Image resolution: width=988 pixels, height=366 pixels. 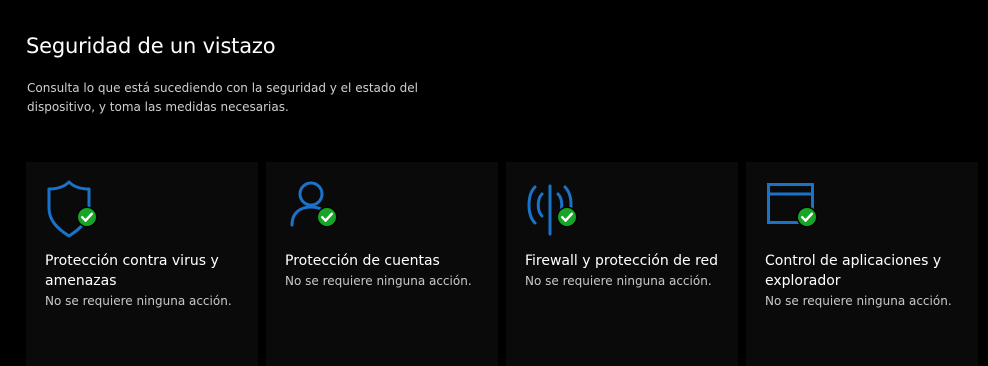 I want to click on browser-window-icon, so click(x=800, y=214).